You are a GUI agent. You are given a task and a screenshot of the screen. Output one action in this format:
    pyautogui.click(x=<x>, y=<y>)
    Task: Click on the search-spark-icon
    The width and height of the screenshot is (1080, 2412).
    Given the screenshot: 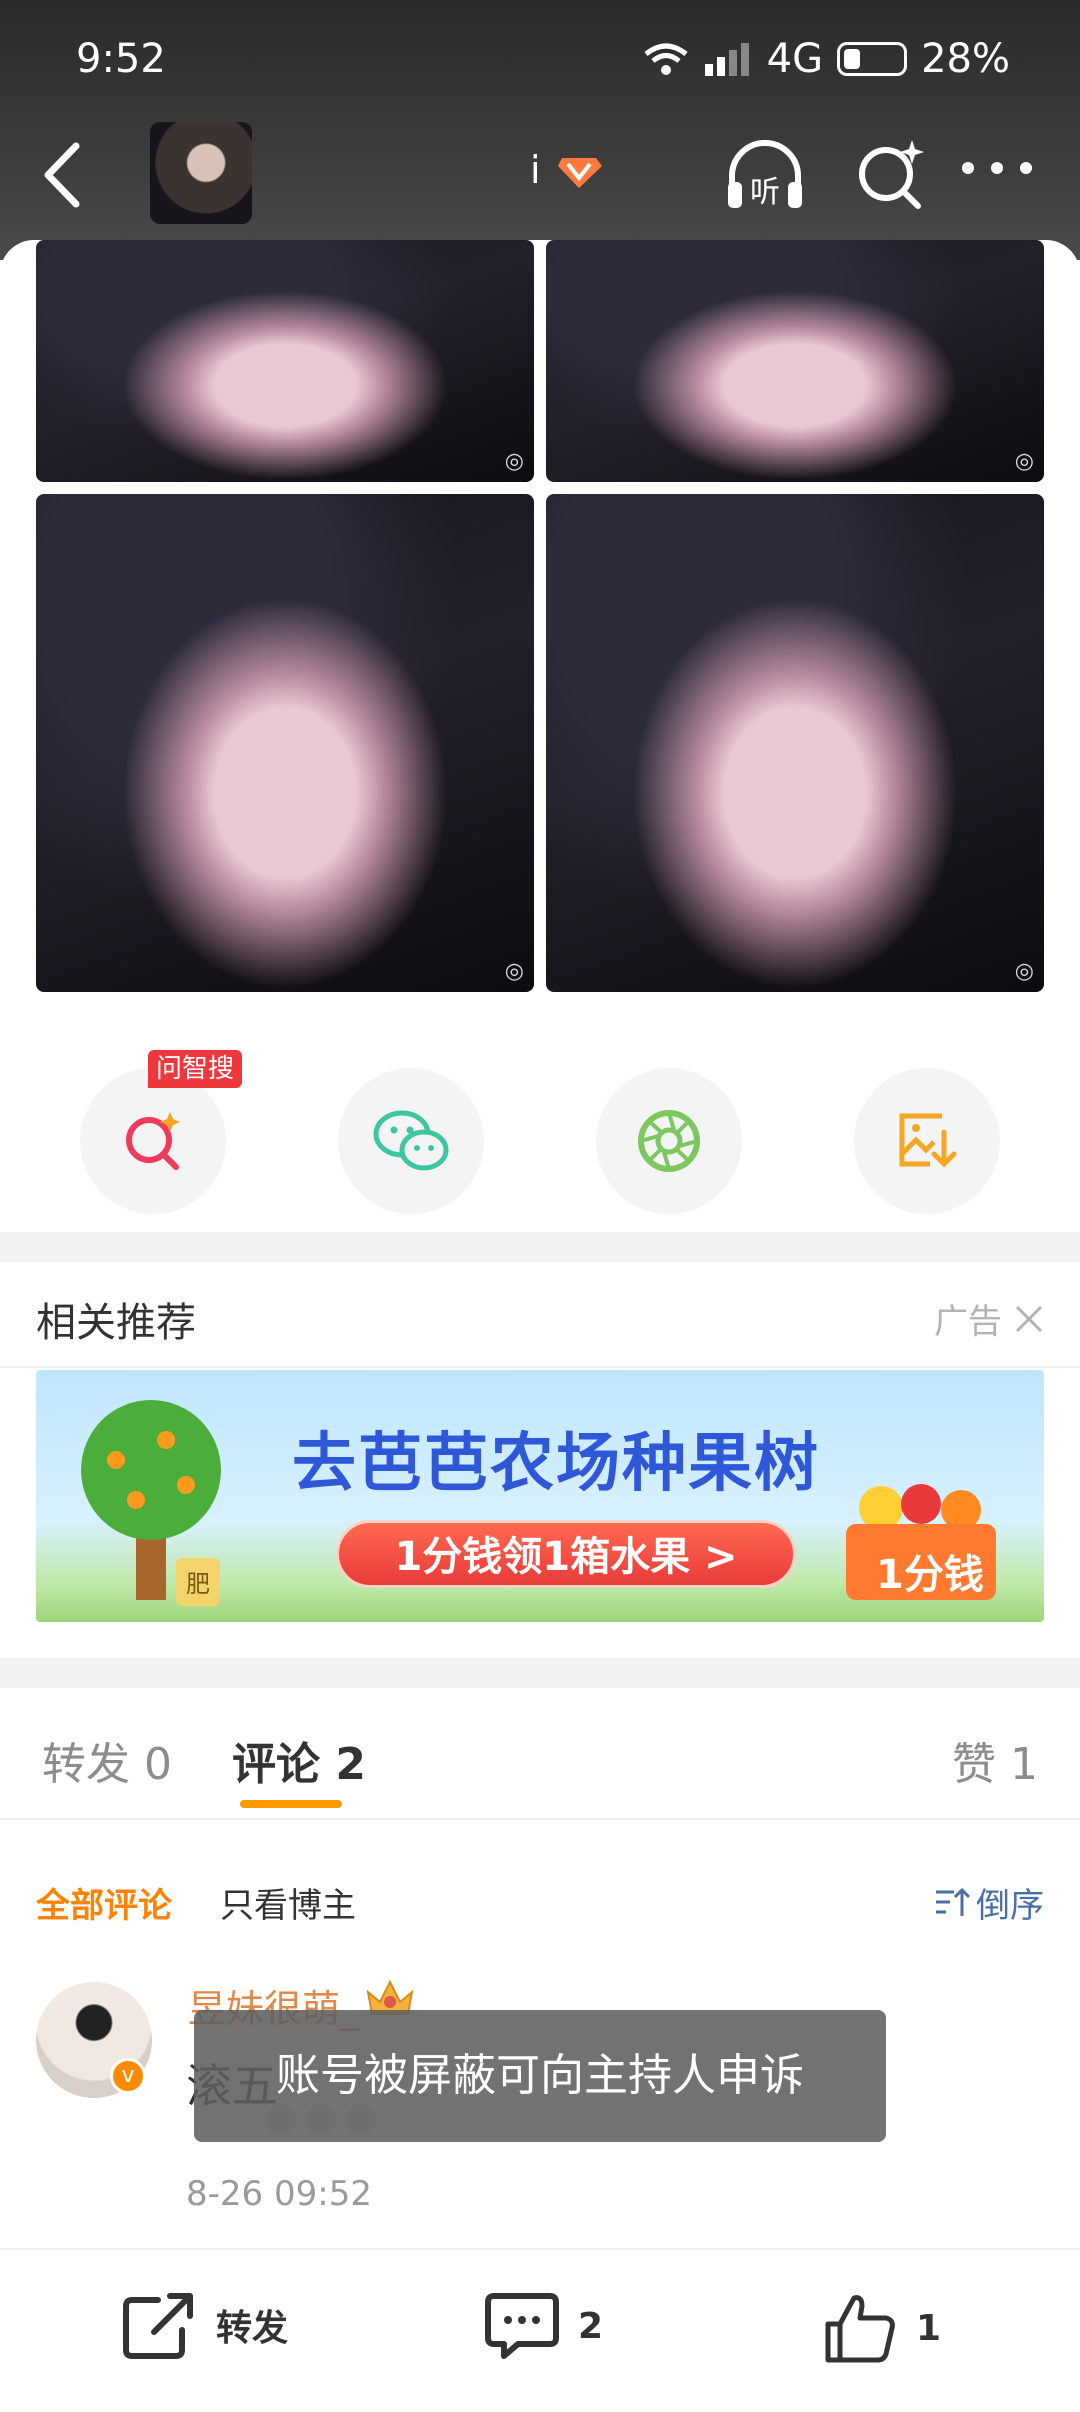 What is the action you would take?
    pyautogui.click(x=890, y=174)
    